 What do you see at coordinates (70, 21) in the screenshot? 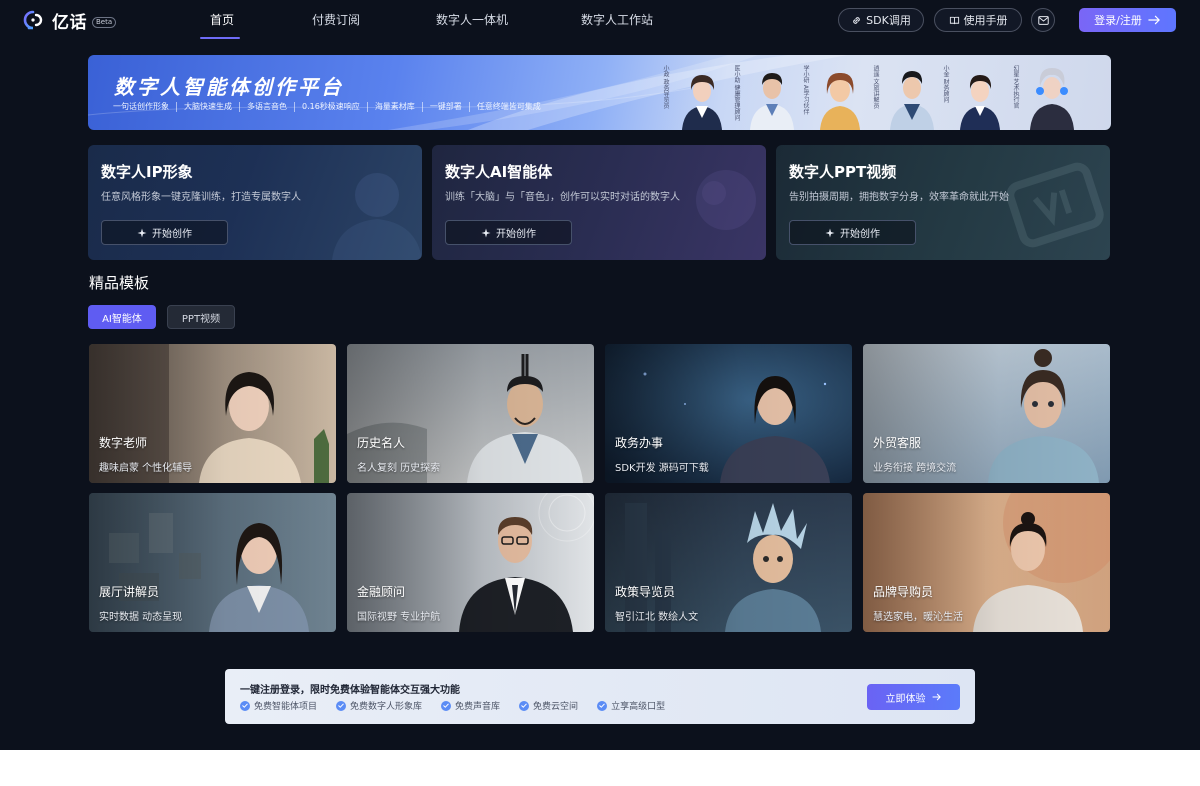
I see `brand-logo: 亿话 Beta` at bounding box center [70, 21].